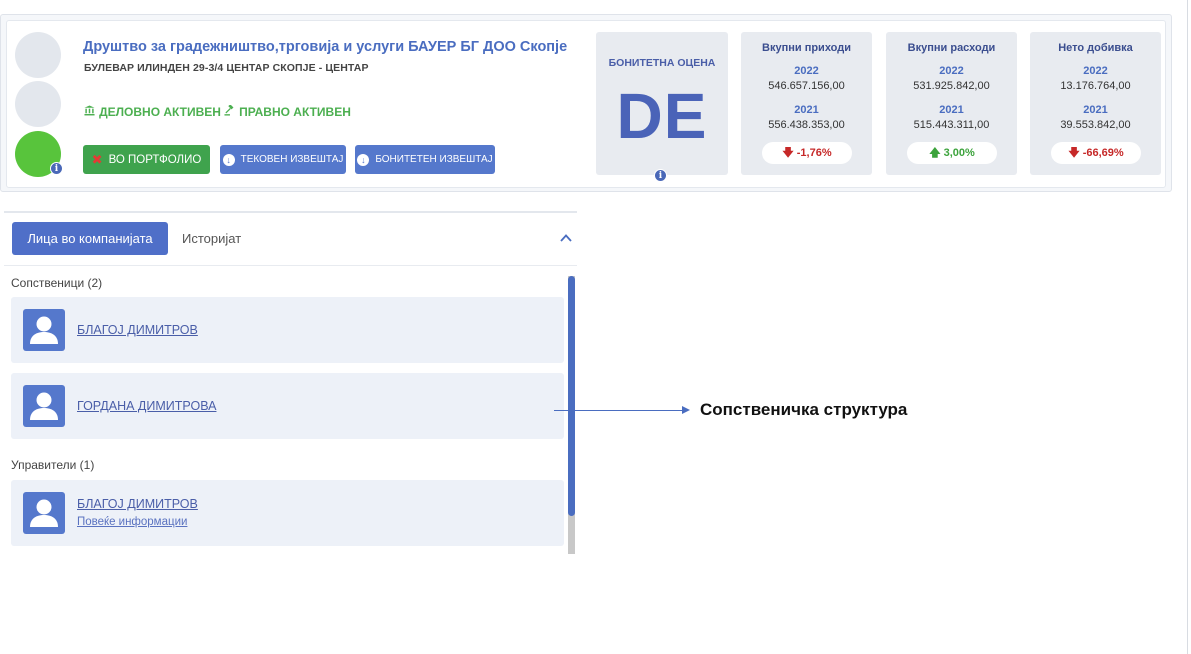 The height and width of the screenshot is (654, 1191). I want to click on manager-card: БЛАГОЈ ДИМИТРОВ Повеќе информации, so click(287, 513).